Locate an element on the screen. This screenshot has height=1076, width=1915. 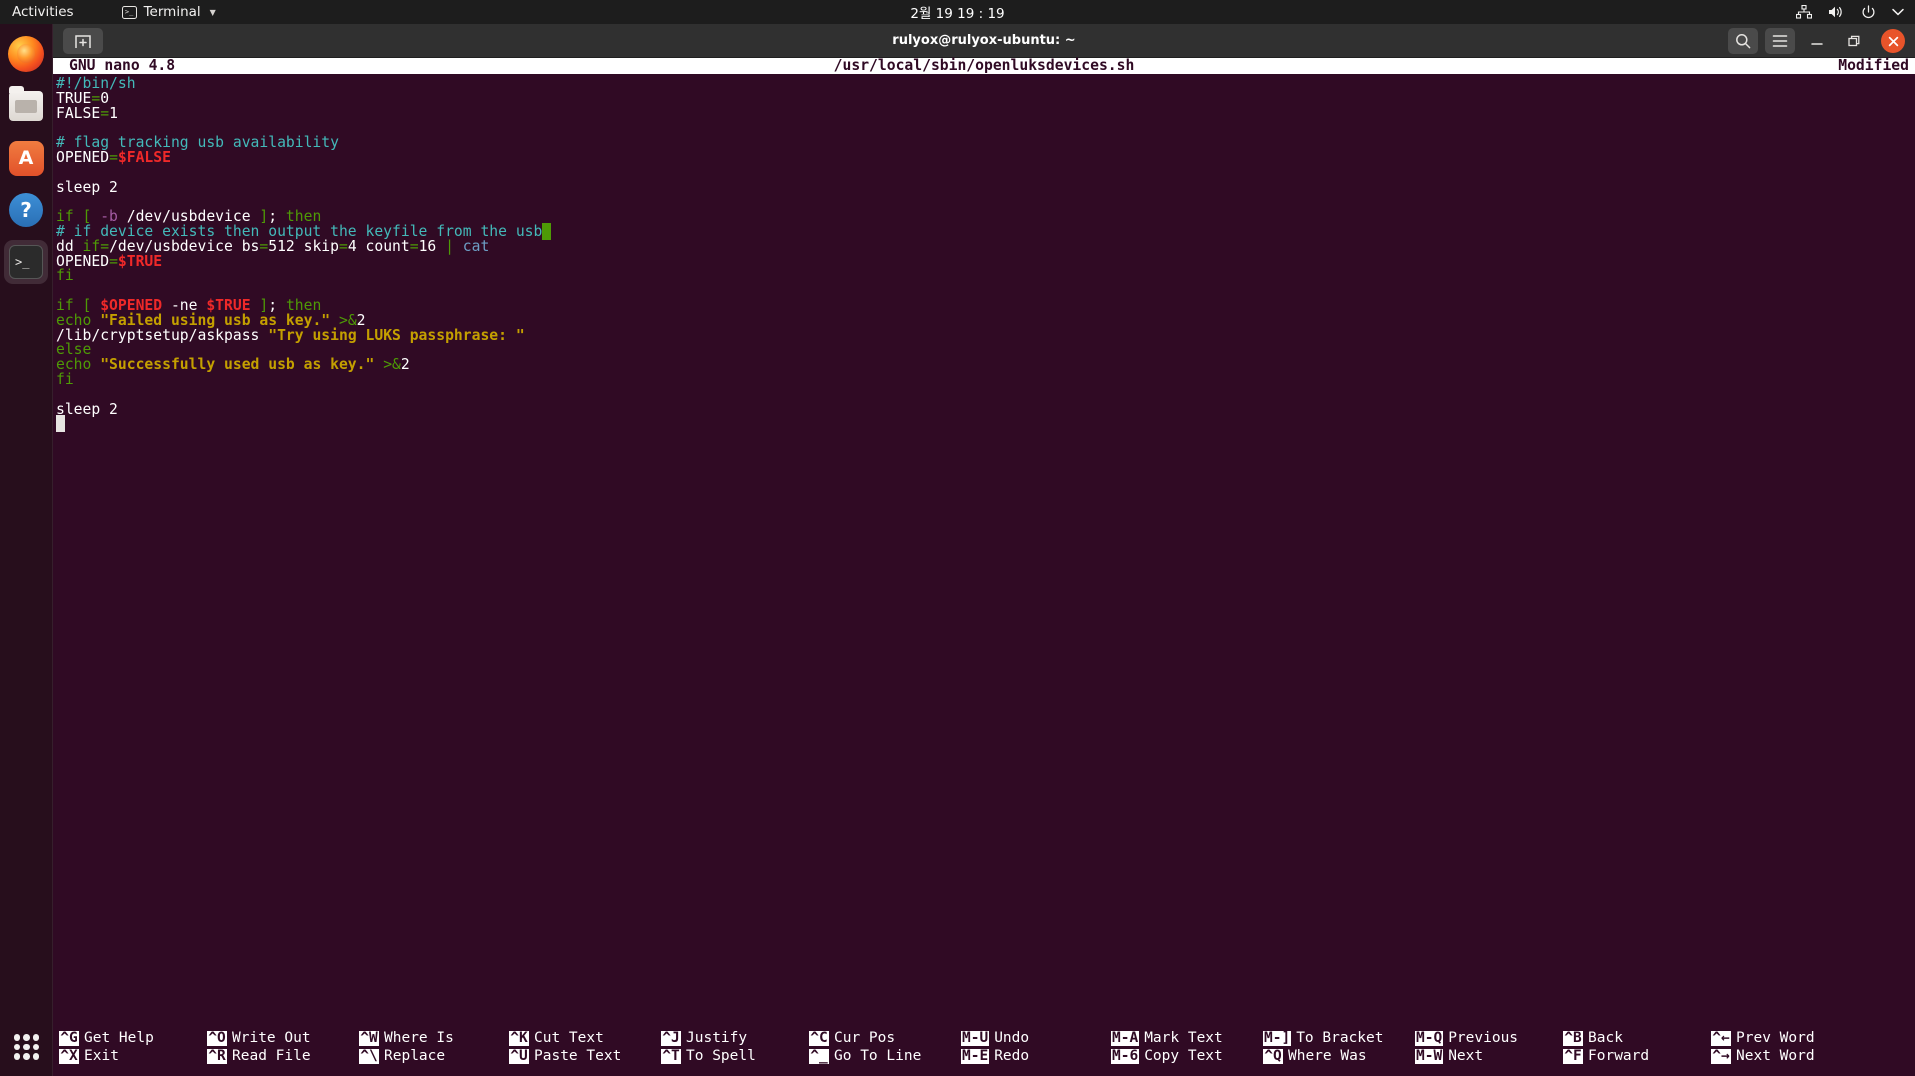
shortcut-item: ^K Cut Text is located at coordinates (585, 1038).